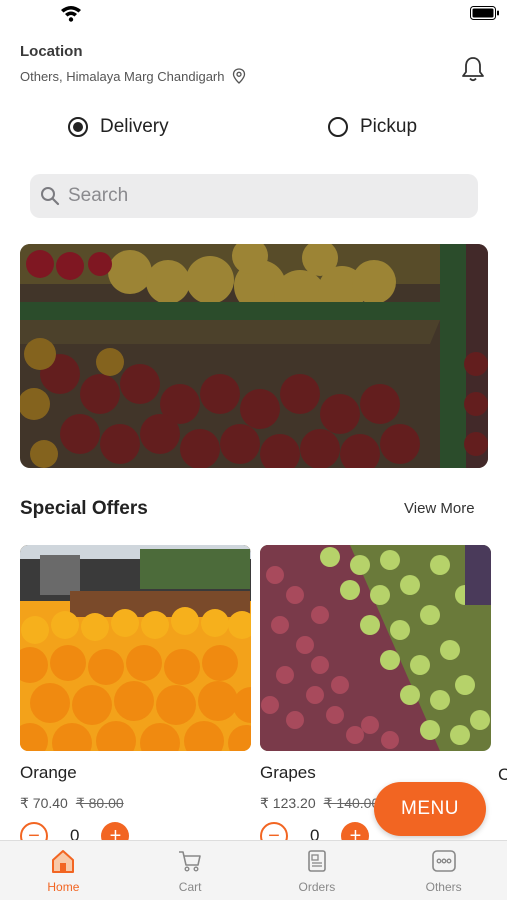 Image resolution: width=507 pixels, height=900 pixels. What do you see at coordinates (473, 69) in the screenshot?
I see `notification-bell-icon` at bounding box center [473, 69].